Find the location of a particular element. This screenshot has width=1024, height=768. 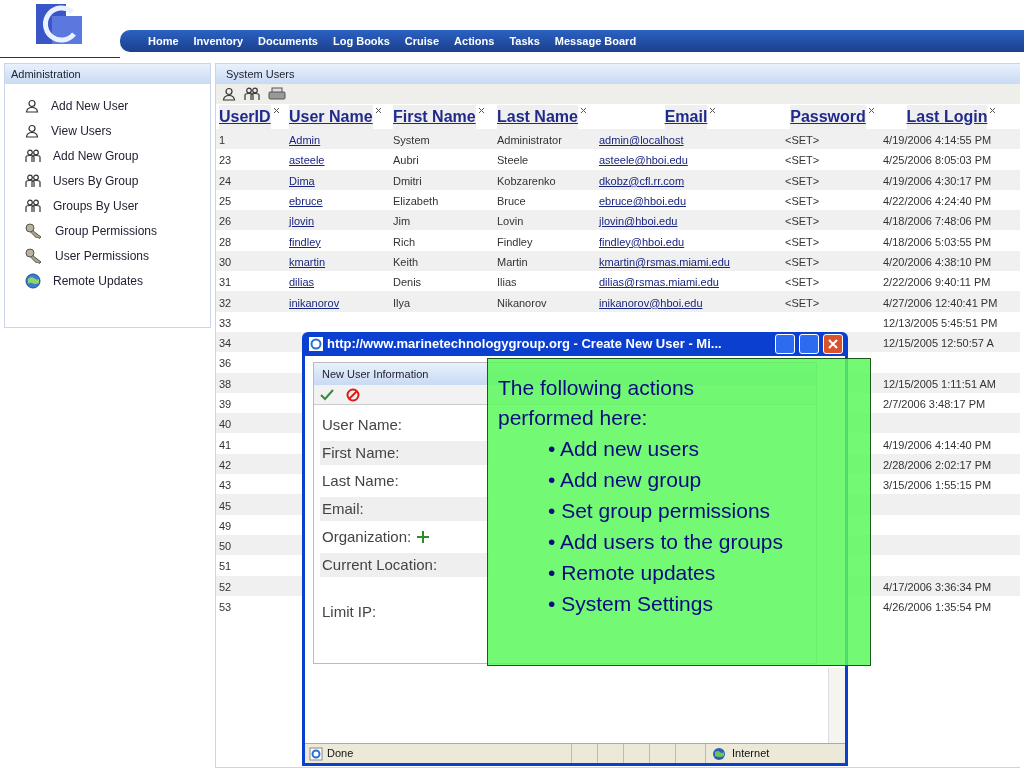

email-link: findley@hboi.edu is located at coordinates (642, 241).